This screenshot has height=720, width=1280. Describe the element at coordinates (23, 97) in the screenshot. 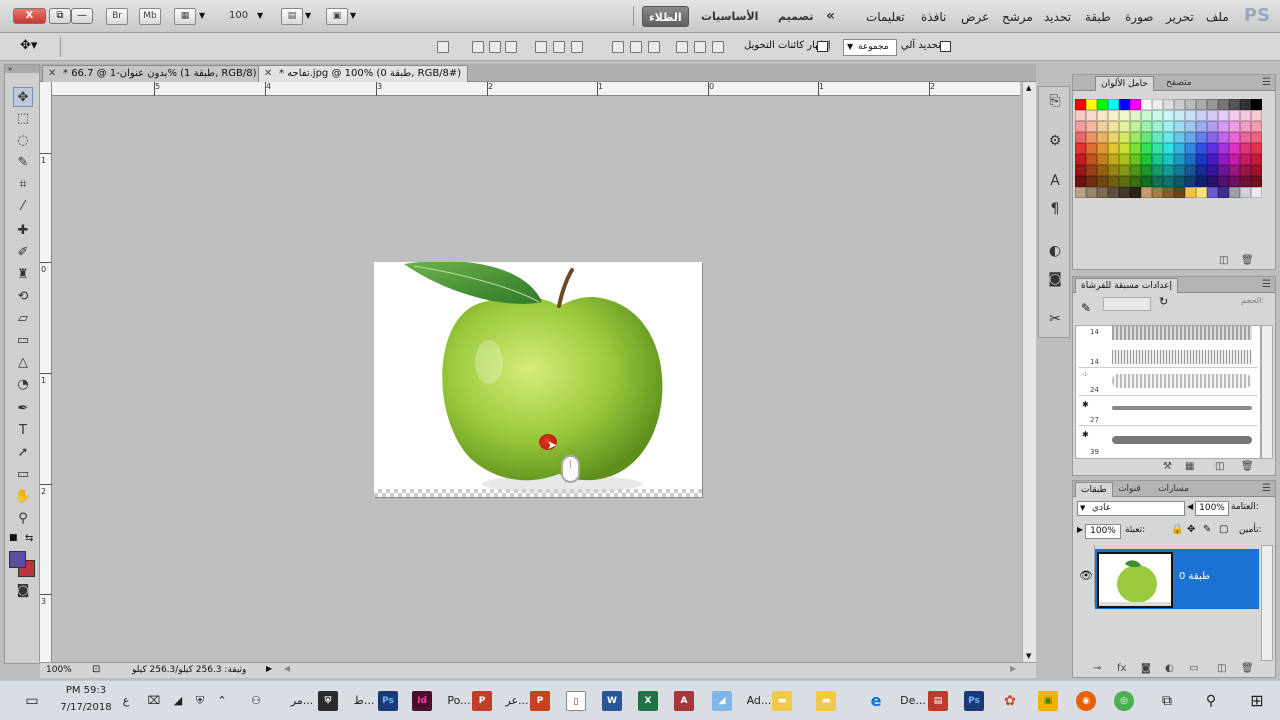

I see `move-tool-icon: ✥` at that location.